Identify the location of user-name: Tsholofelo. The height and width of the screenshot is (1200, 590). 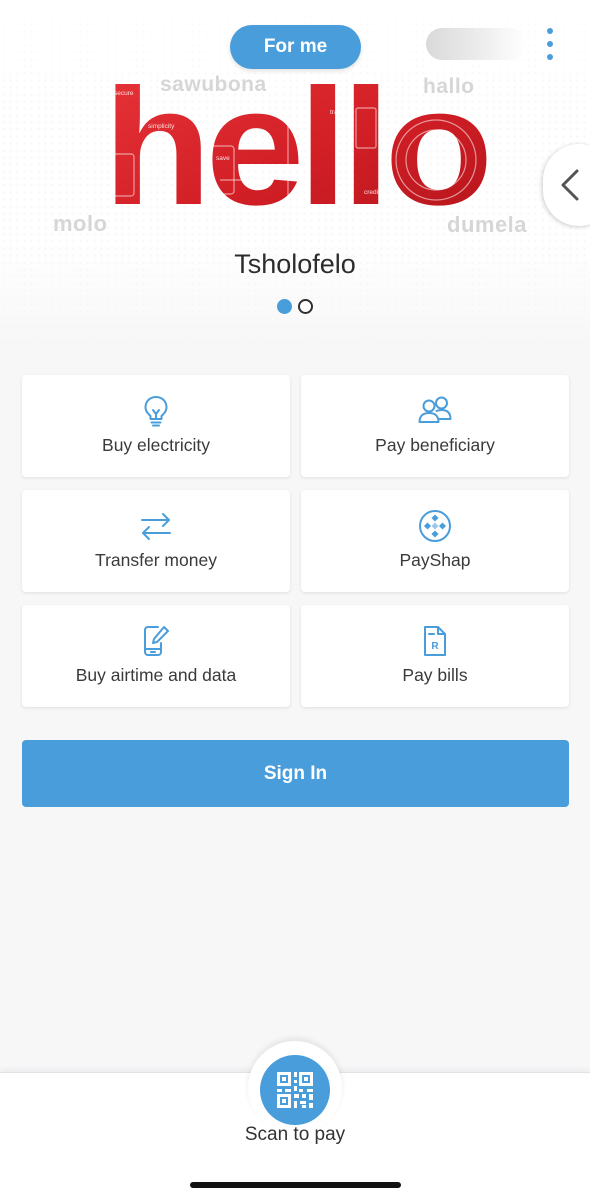
(295, 264).